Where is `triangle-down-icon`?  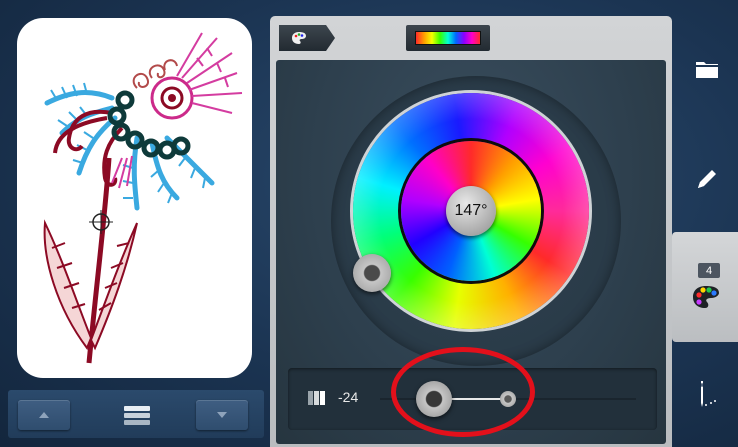 triangle-down-icon is located at coordinates (222, 415).